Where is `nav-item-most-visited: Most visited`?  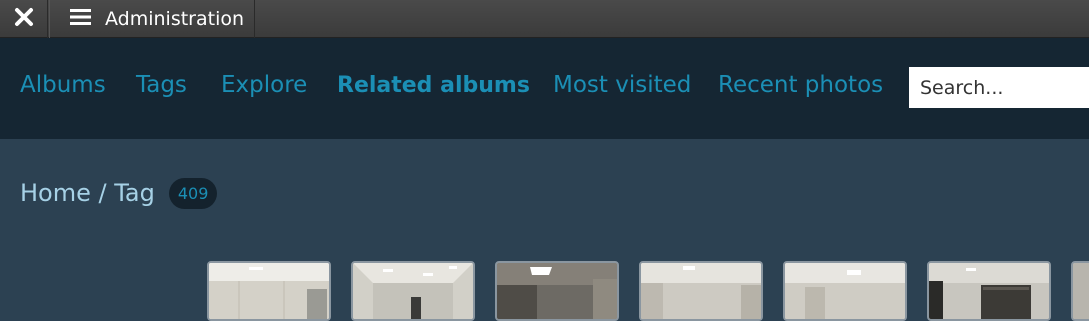 nav-item-most-visited: Most visited is located at coordinates (622, 85).